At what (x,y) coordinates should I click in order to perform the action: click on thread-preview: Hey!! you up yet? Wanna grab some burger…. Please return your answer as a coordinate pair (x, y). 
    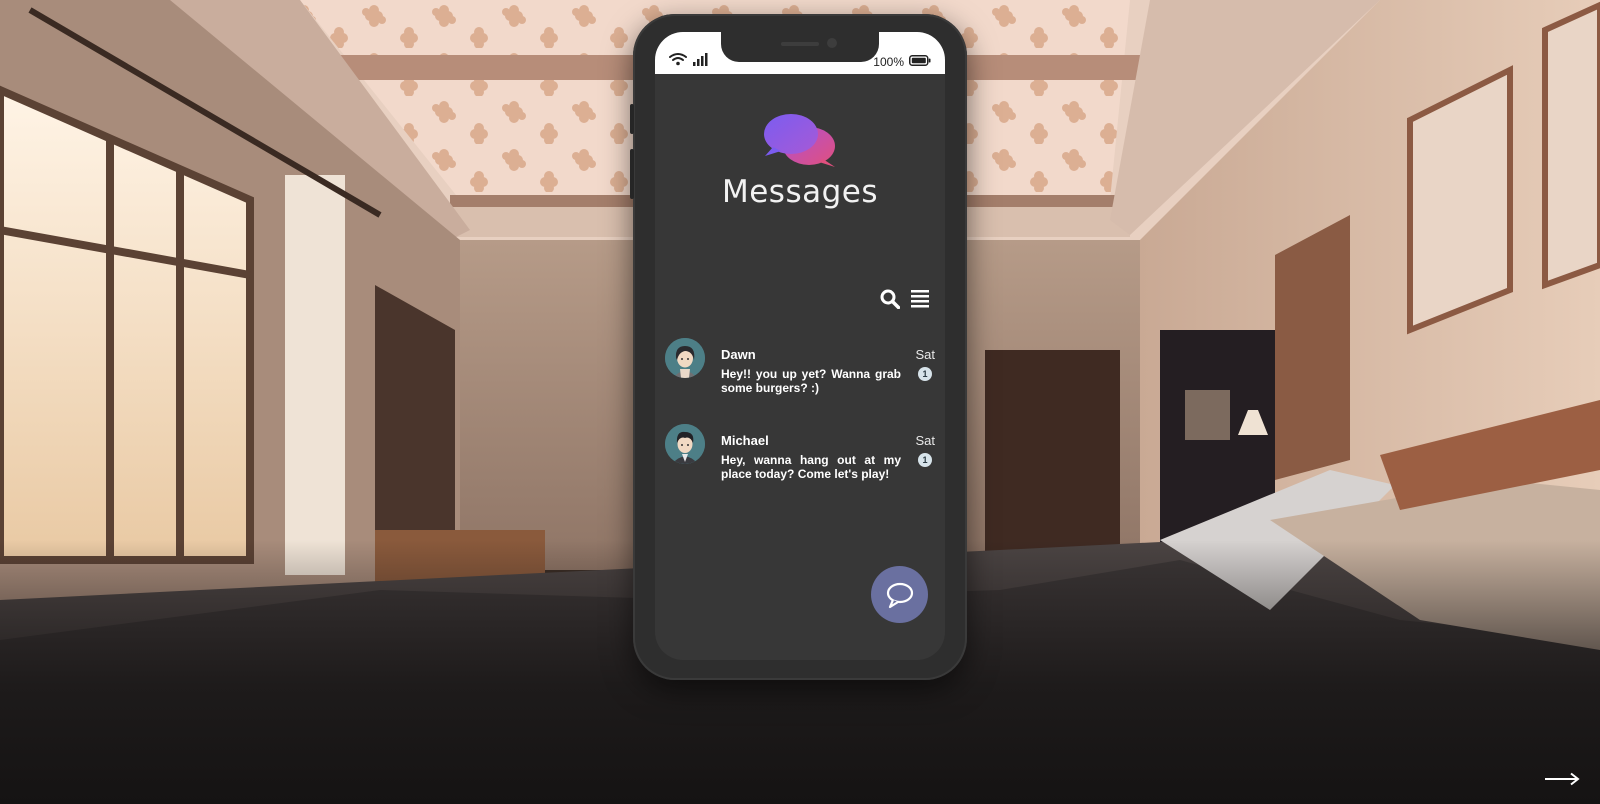
    Looking at the image, I should click on (811, 381).